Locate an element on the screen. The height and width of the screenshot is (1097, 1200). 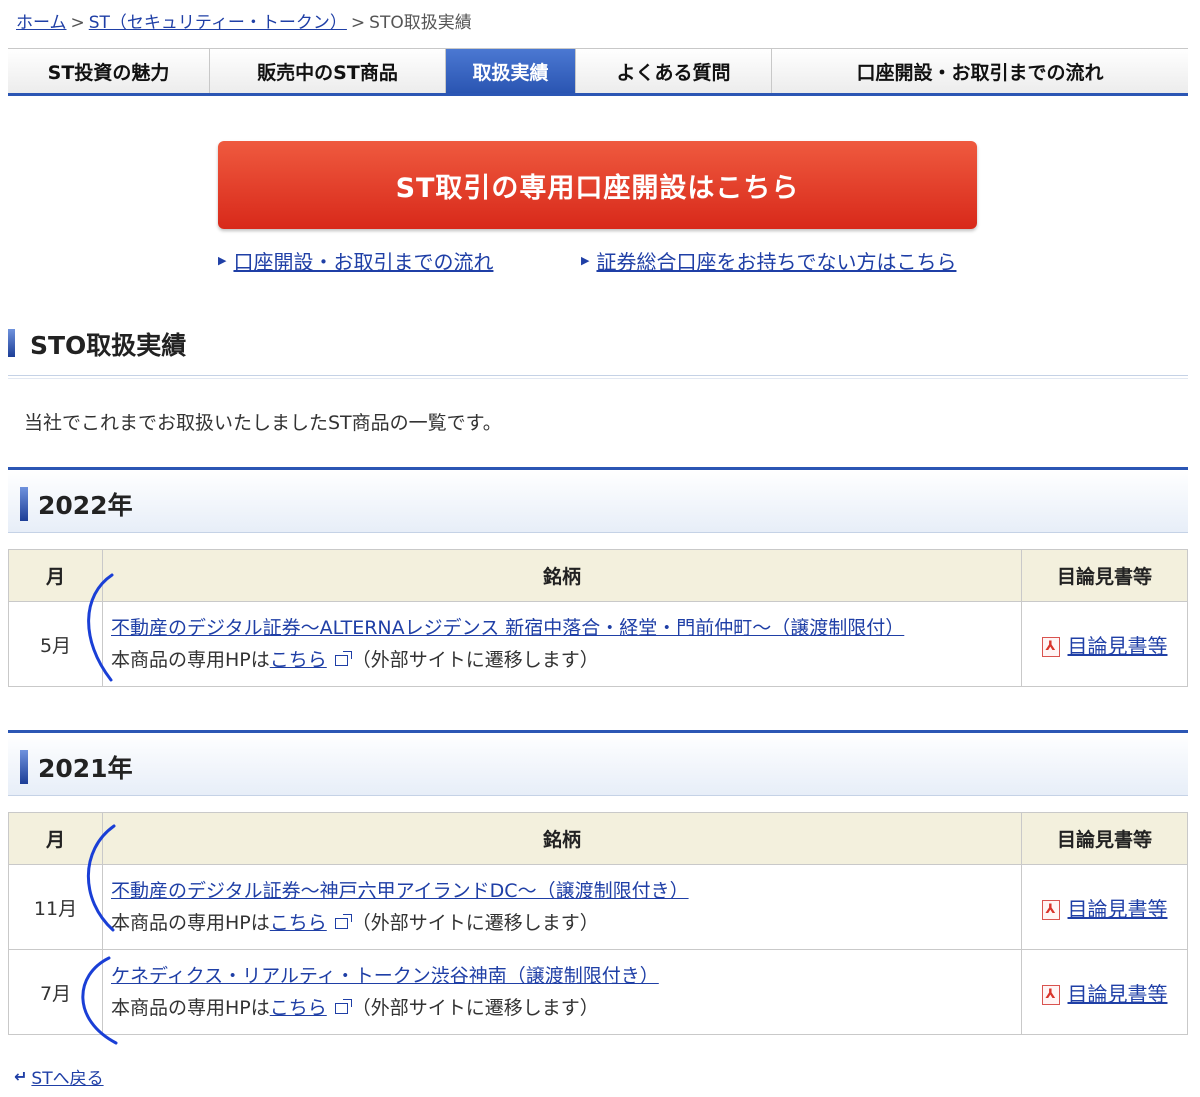
row-month: 7月 is located at coordinates (55, 992).